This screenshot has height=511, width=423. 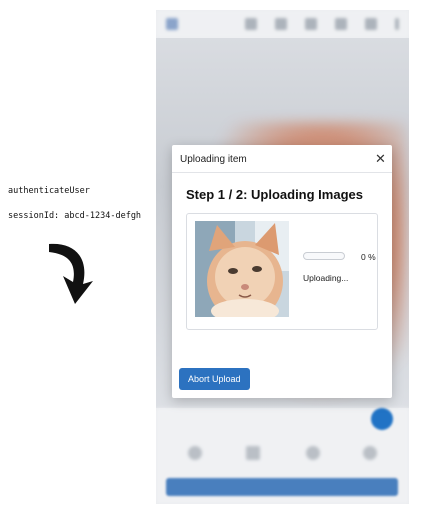 What do you see at coordinates (195, 453) in the screenshot?
I see `settings-icon` at bounding box center [195, 453].